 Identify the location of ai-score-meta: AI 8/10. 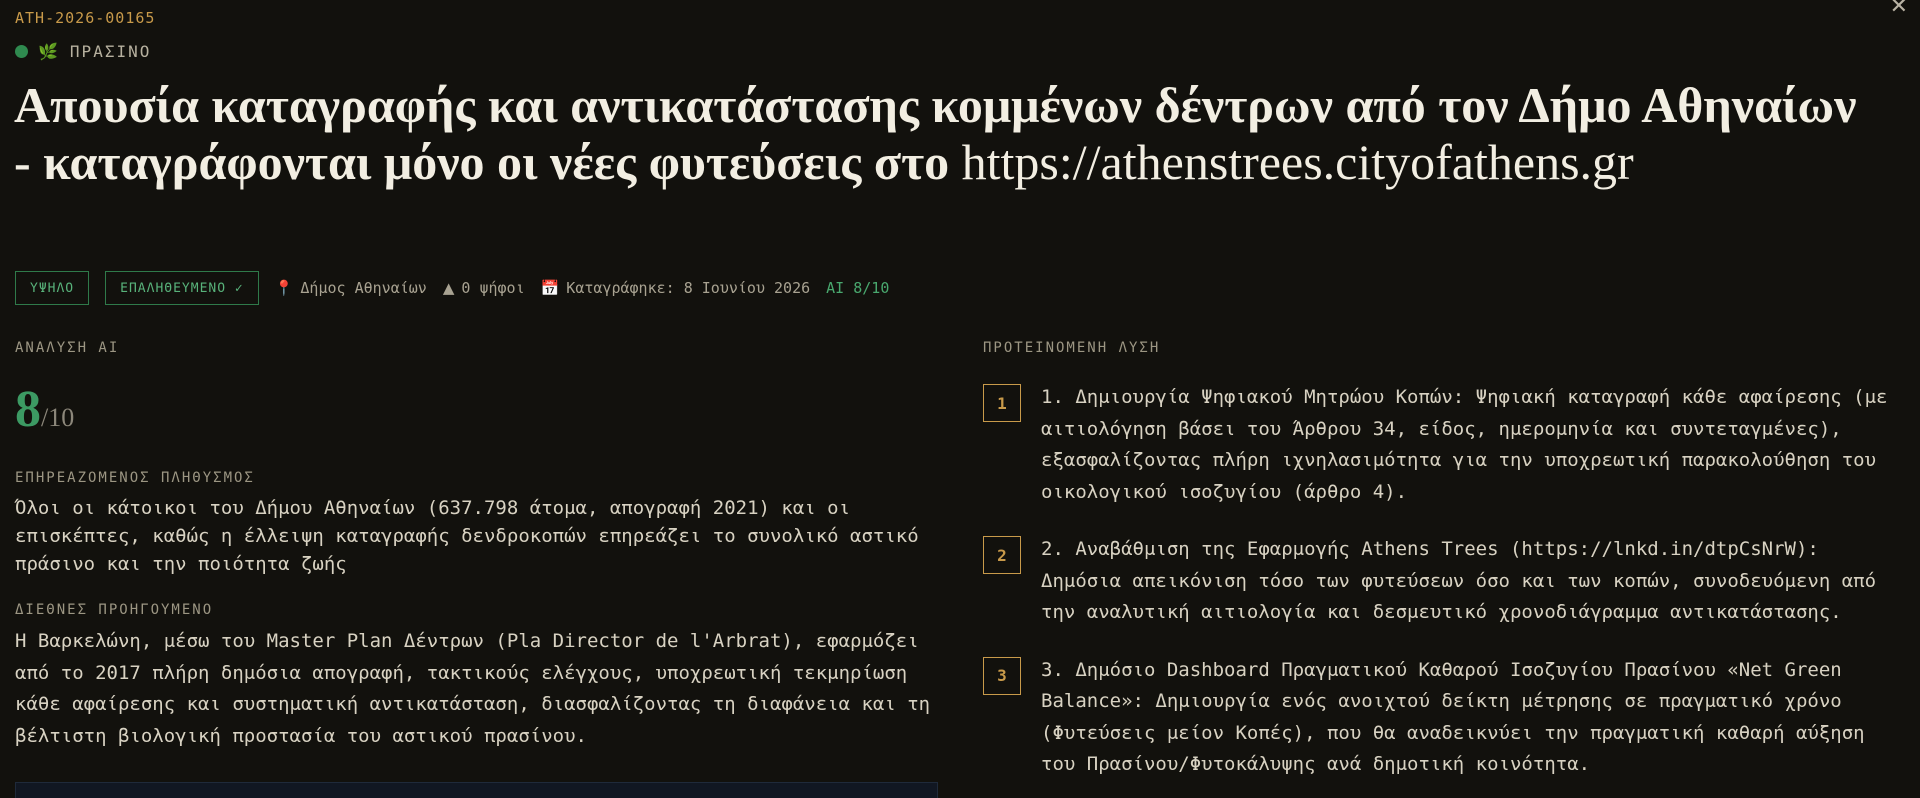
(858, 288).